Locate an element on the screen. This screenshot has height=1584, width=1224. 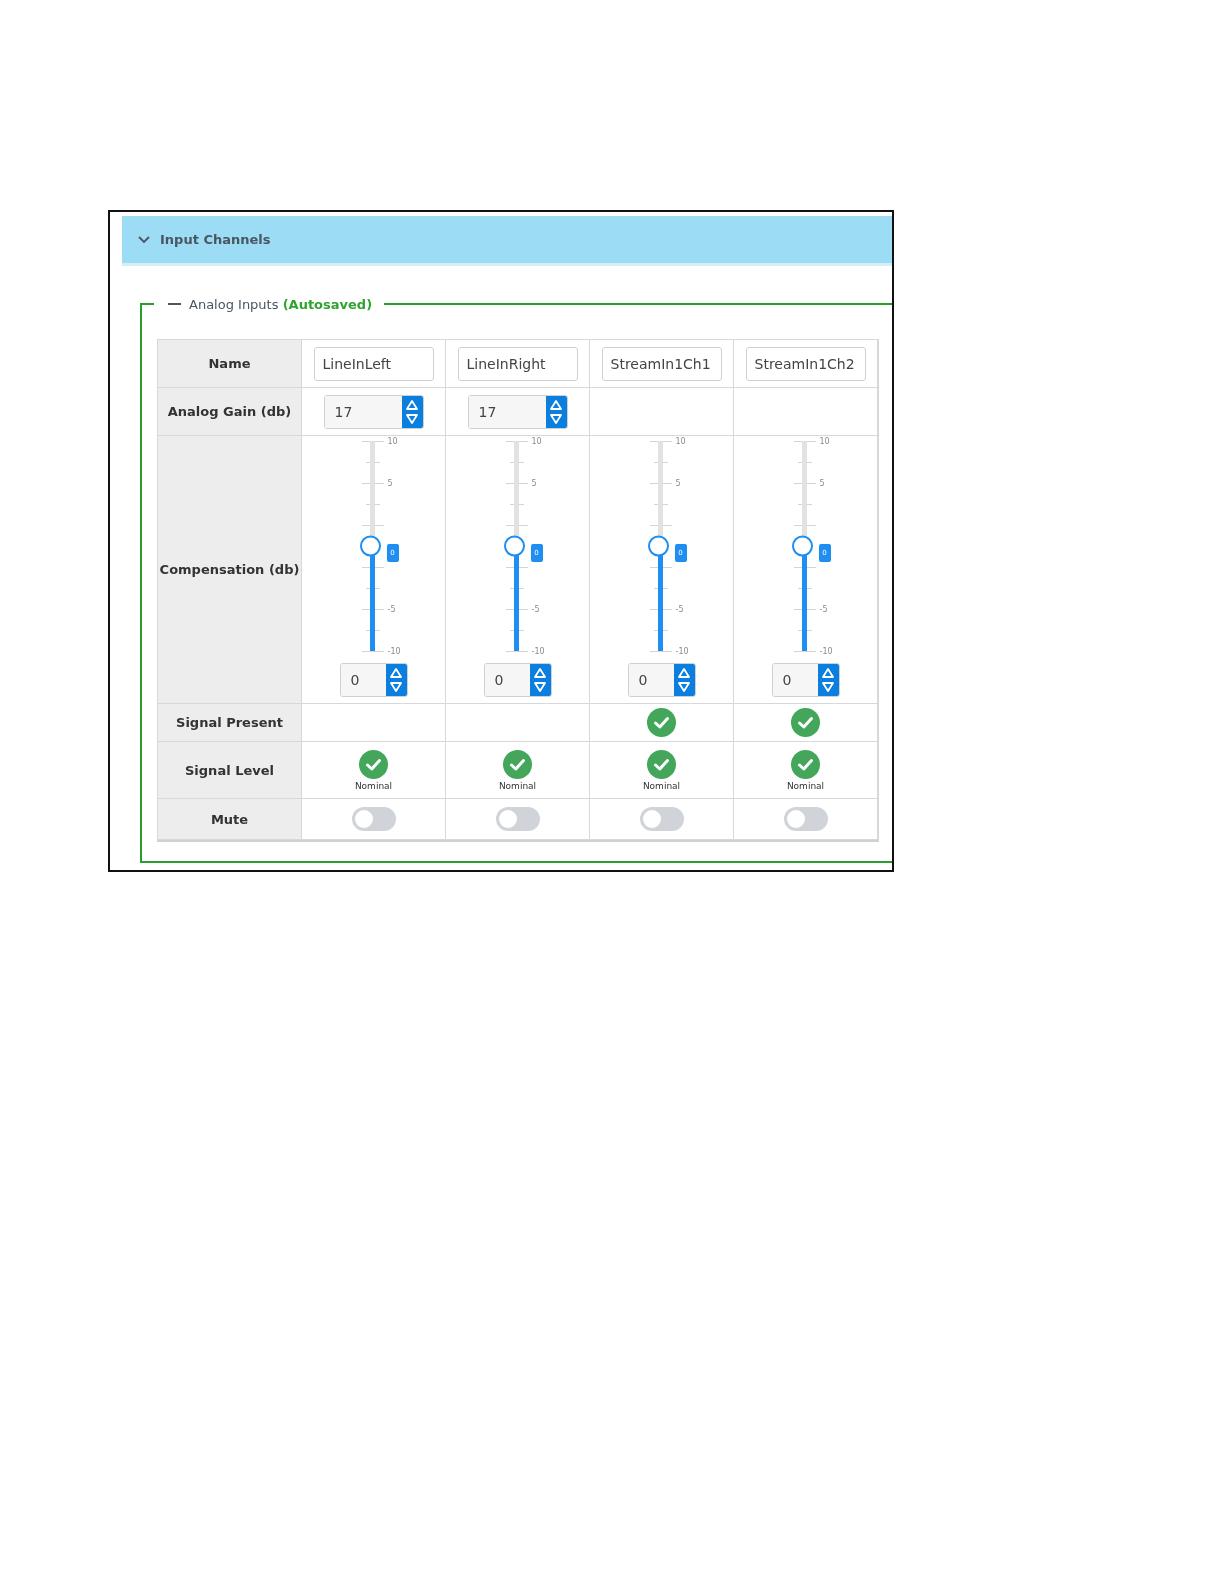
section-title: Input Channels is located at coordinates (215, 239).